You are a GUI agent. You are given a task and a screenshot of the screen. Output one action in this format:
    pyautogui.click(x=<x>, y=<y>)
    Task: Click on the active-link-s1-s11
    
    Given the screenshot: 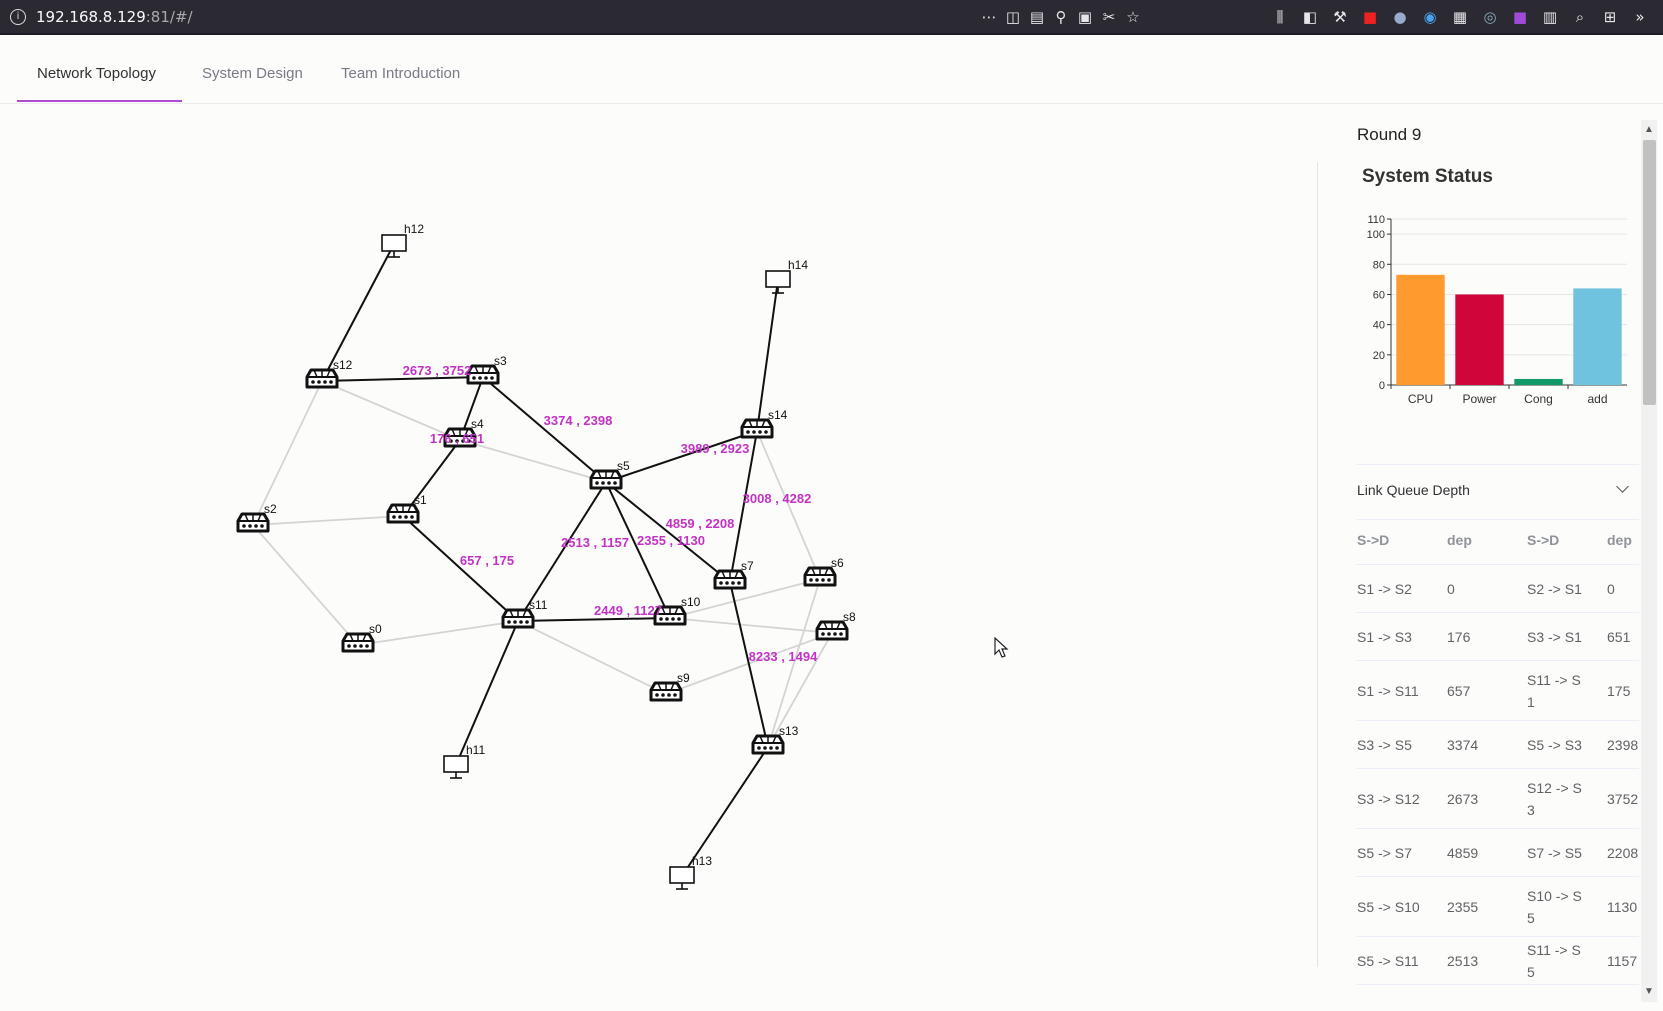 What is the action you would take?
    pyautogui.click(x=460, y=568)
    